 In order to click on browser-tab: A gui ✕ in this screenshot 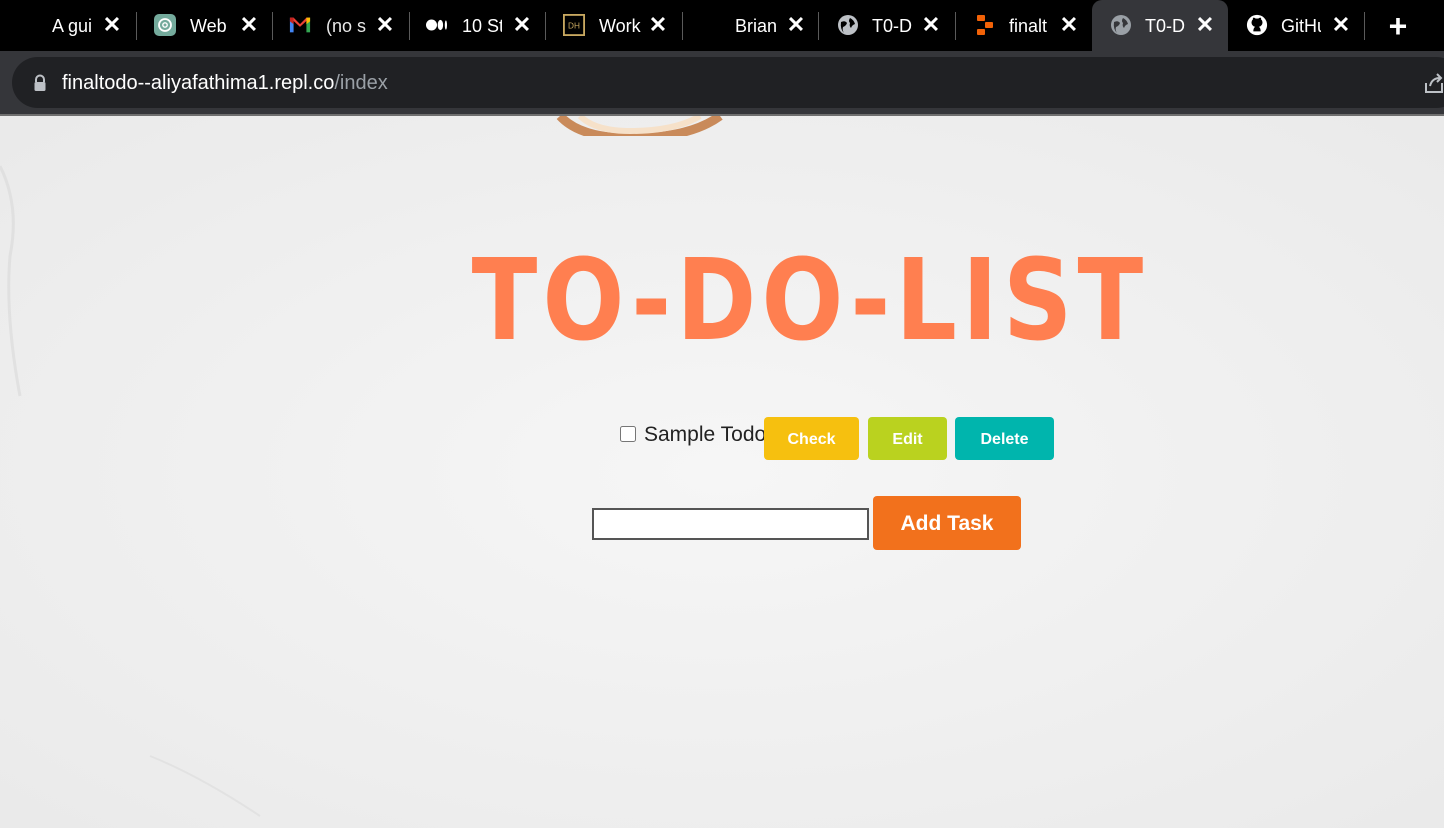, I will do `click(68, 25)`.